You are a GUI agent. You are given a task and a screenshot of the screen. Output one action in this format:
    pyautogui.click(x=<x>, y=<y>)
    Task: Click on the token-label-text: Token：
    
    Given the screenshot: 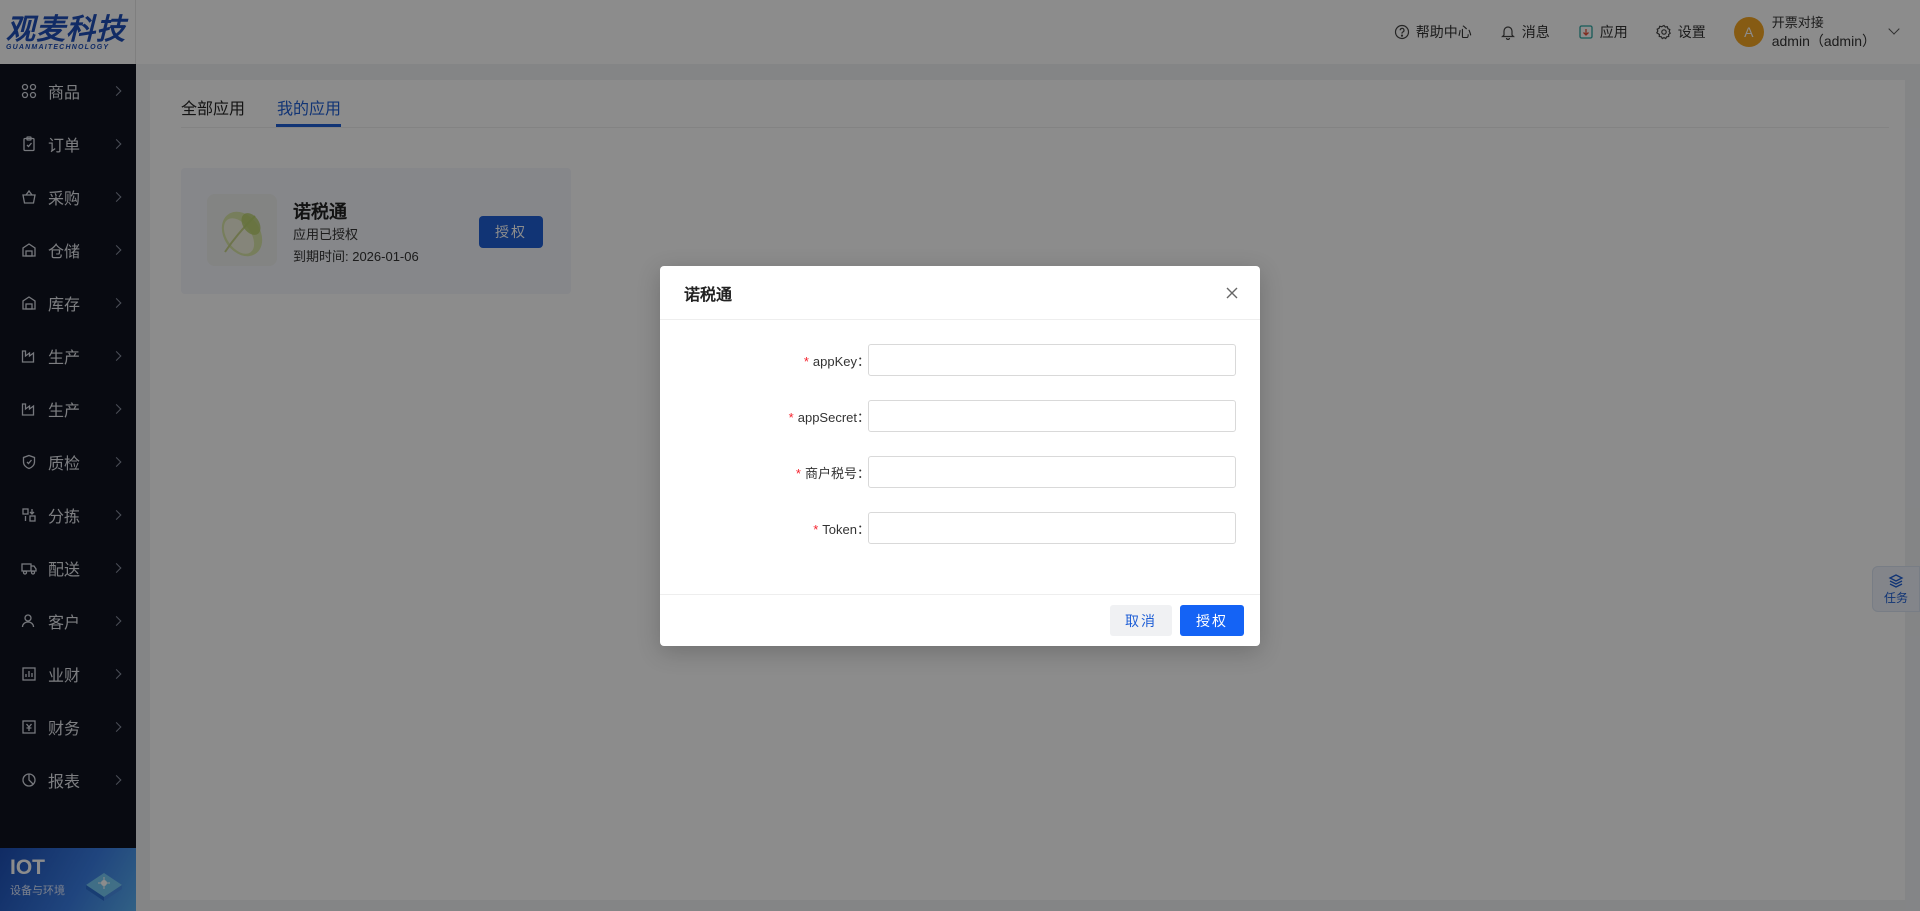 What is the action you would take?
    pyautogui.click(x=846, y=529)
    